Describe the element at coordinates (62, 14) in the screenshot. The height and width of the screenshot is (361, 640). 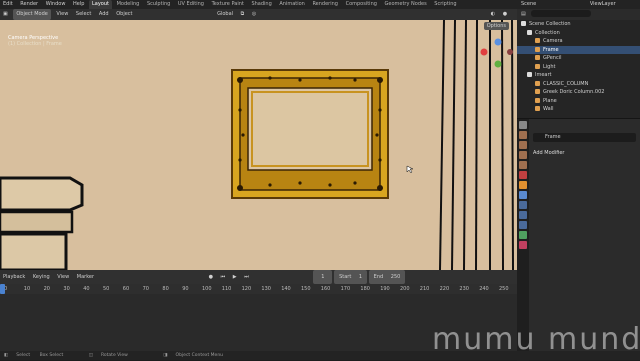
I see `menu-view: View` at that location.